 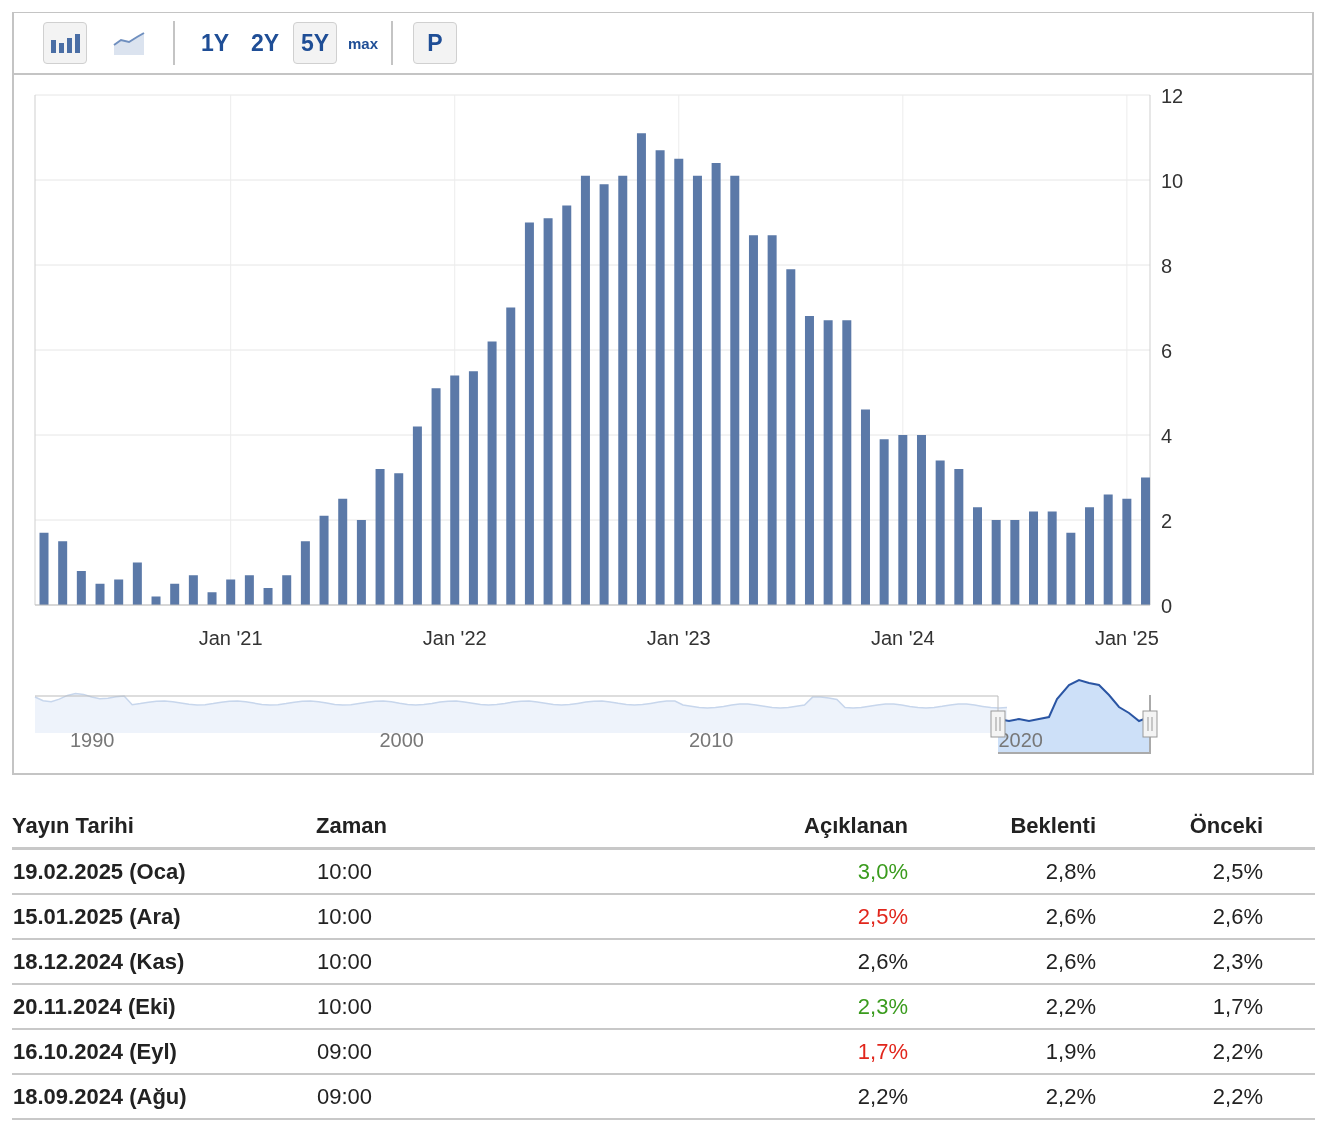 I want to click on navigator-year-label: 2010, so click(x=711, y=740).